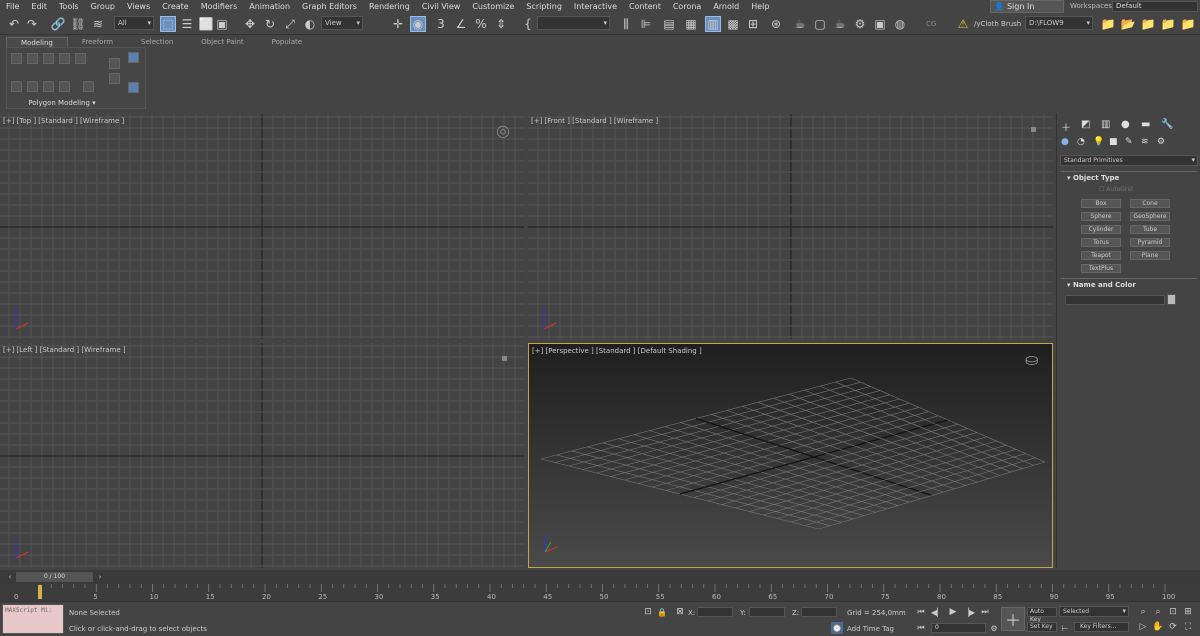  I want to click on snaps-toggle-icon: 3, so click(441, 24).